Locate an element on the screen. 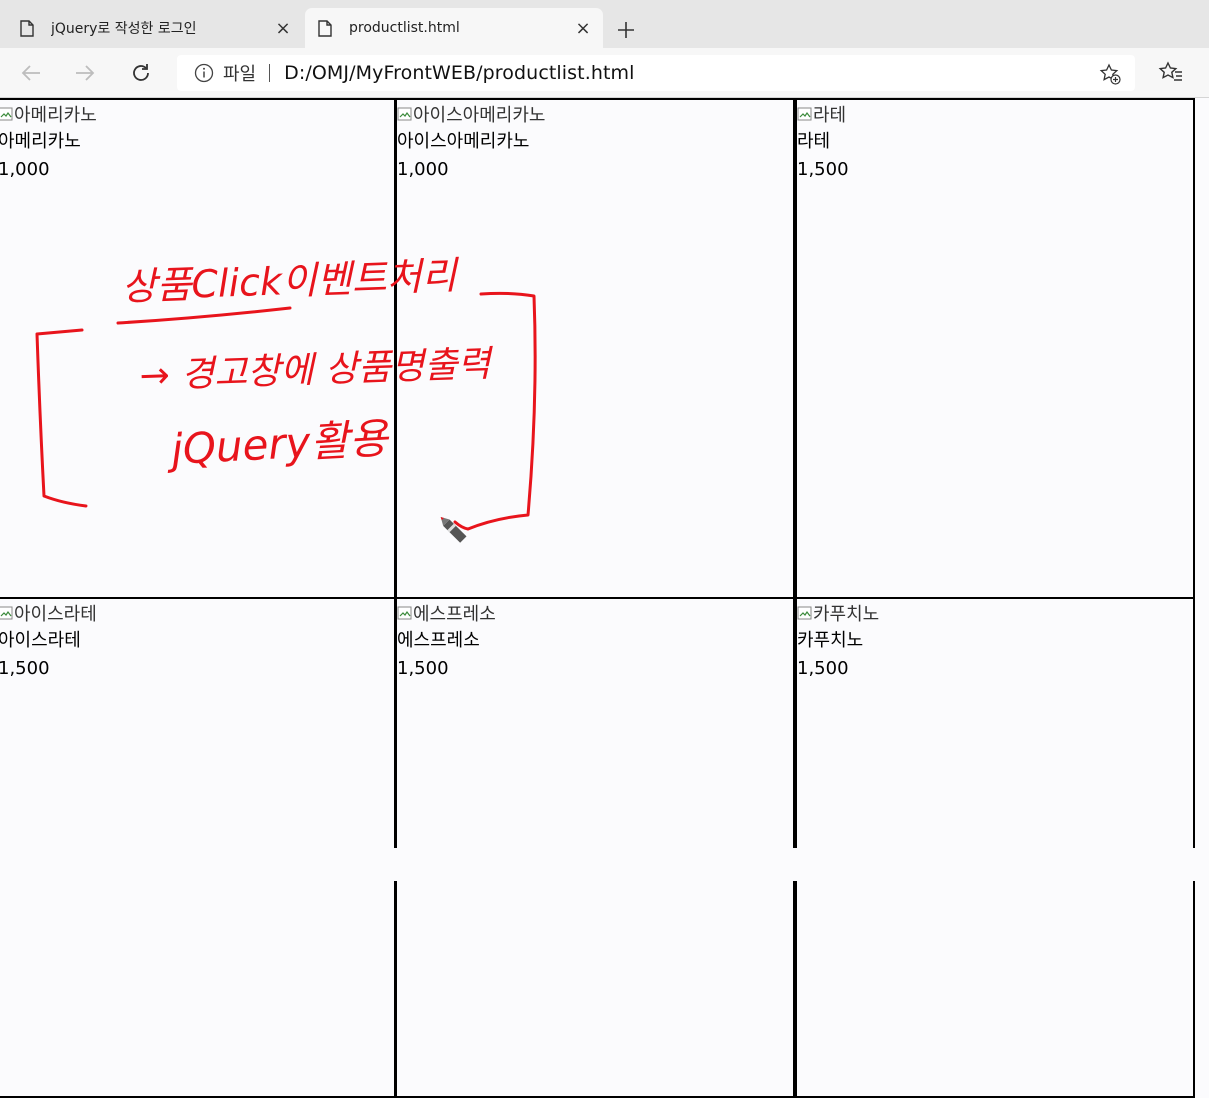 The height and width of the screenshot is (1098, 1209). back-icon is located at coordinates (30, 73).